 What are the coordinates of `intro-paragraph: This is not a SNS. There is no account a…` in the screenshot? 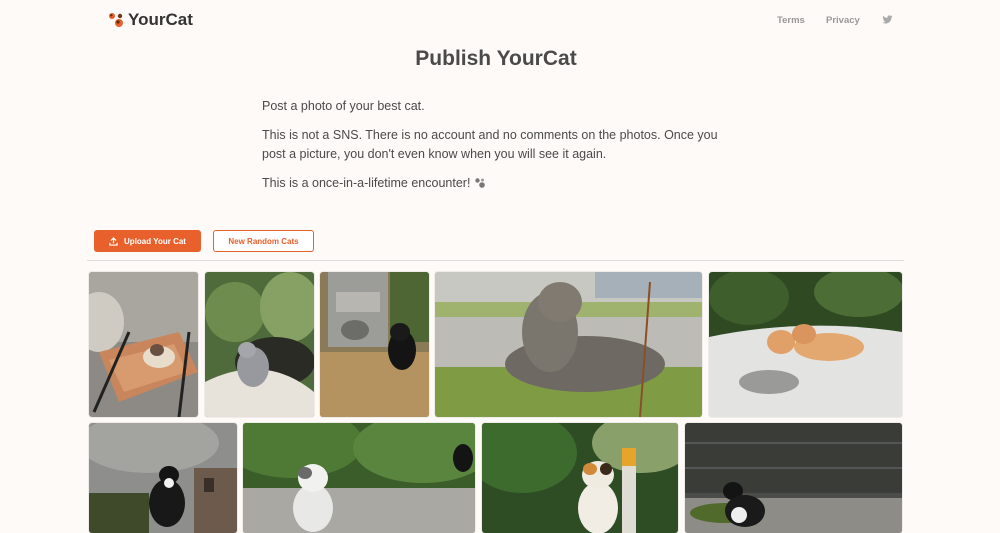 It's located at (490, 144).